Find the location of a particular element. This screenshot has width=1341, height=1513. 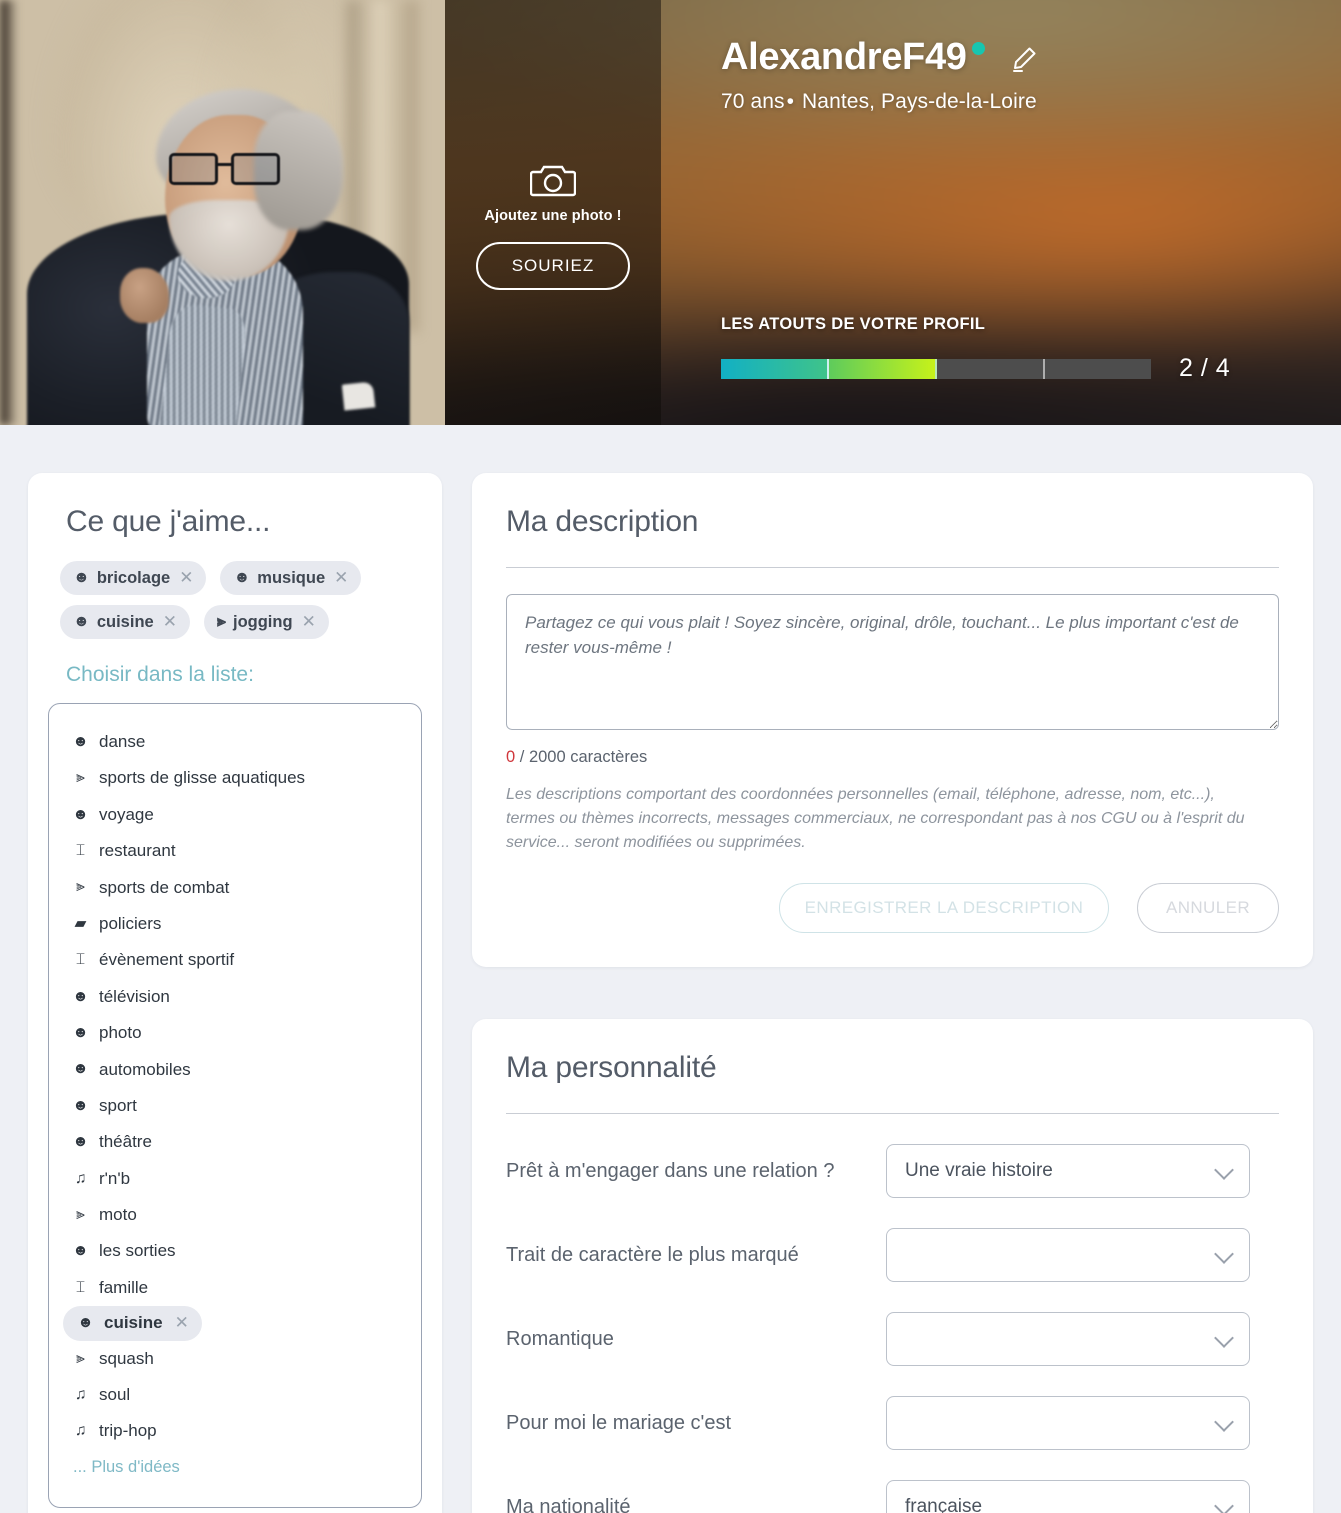

cancel-button: ANNULER is located at coordinates (1208, 908).